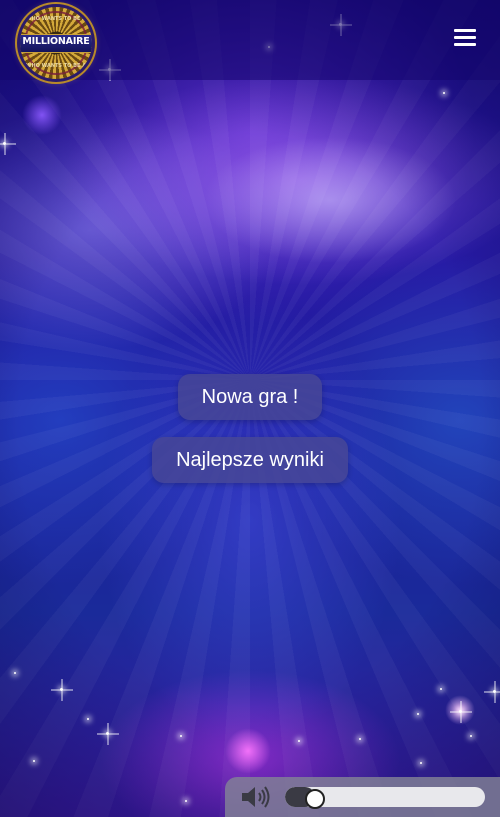 This screenshot has height=817, width=500. What do you see at coordinates (315, 799) in the screenshot?
I see `volume-slider-thumb` at bounding box center [315, 799].